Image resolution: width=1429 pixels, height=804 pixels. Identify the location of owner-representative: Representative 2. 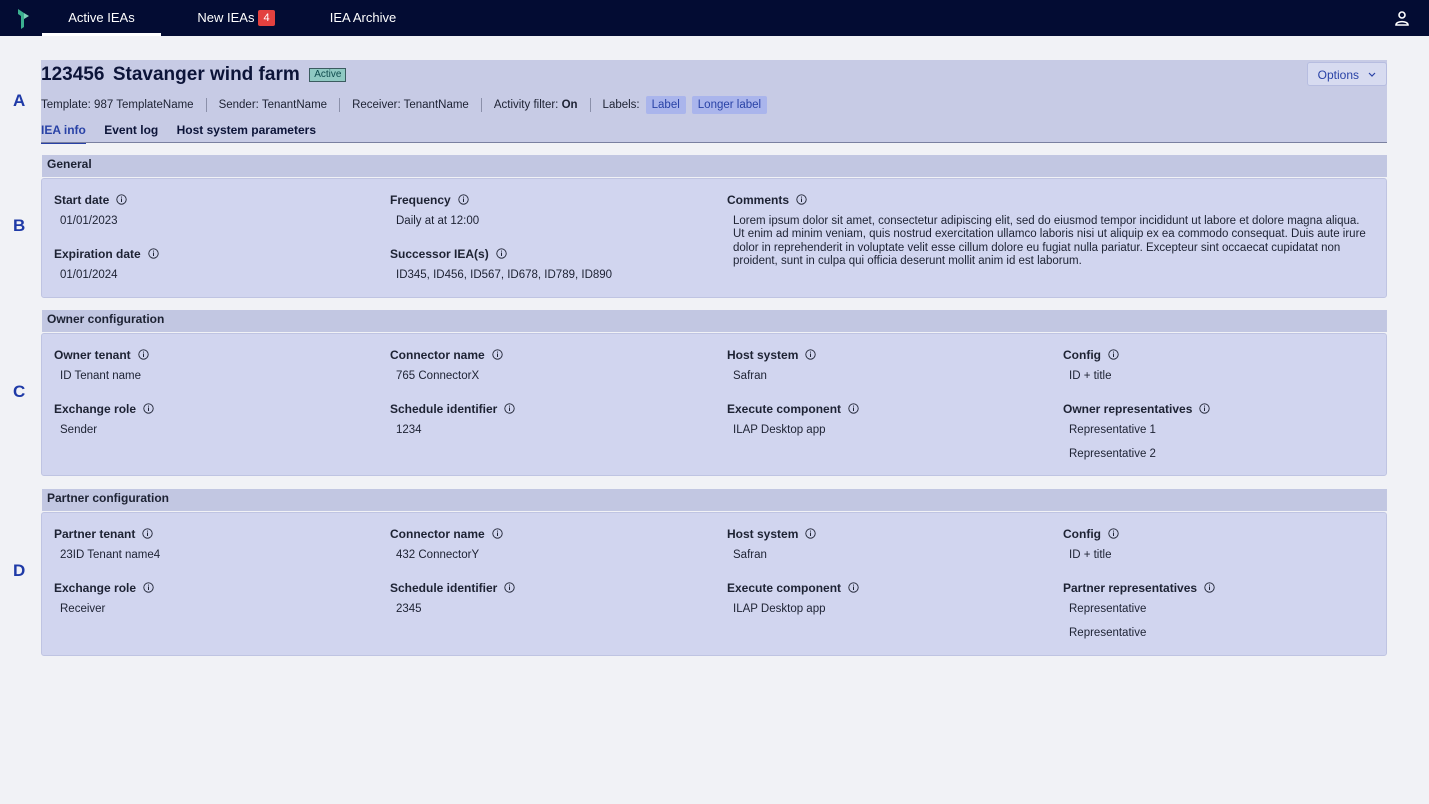
(1112, 454).